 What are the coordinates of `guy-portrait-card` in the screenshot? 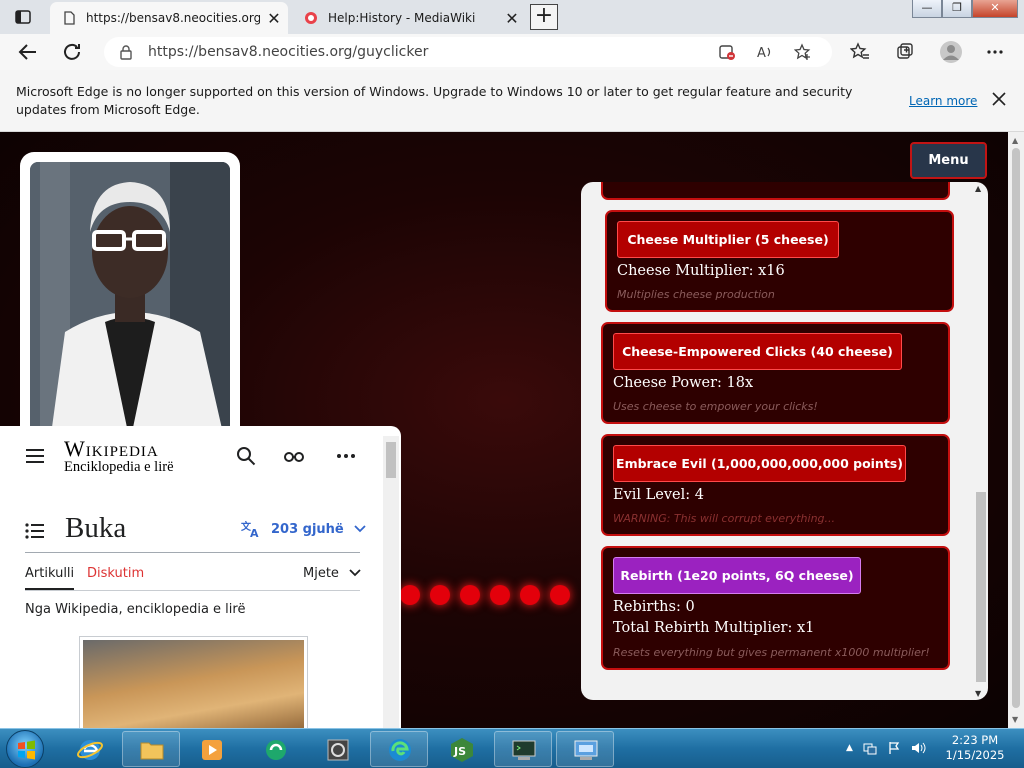 It's located at (130, 302).